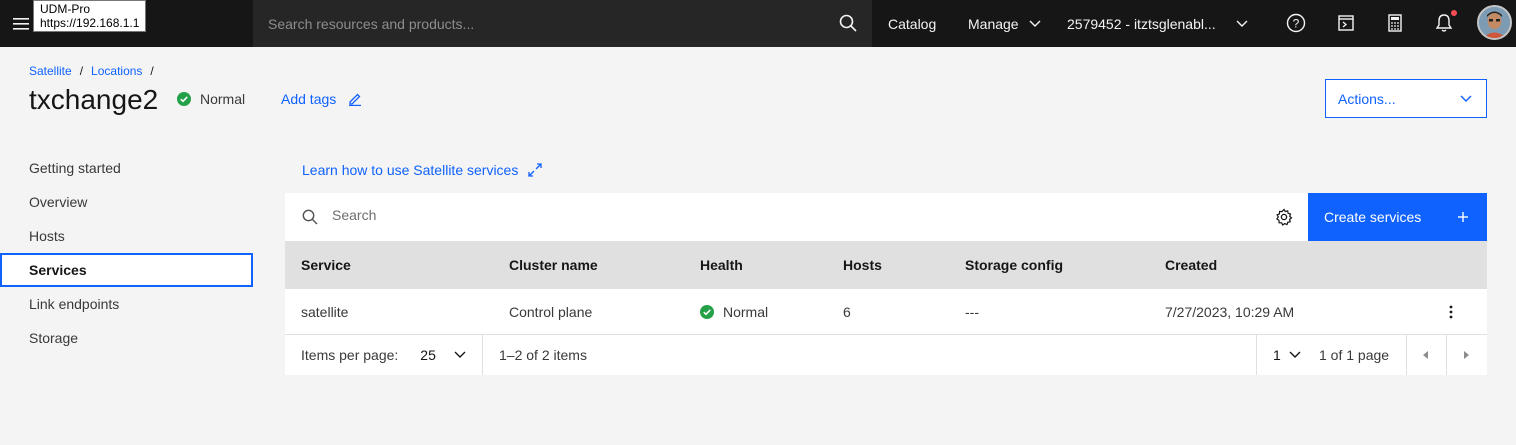 This screenshot has height=445, width=1516. What do you see at coordinates (551, 311) in the screenshot?
I see `cell-cluster-name: Control plane` at bounding box center [551, 311].